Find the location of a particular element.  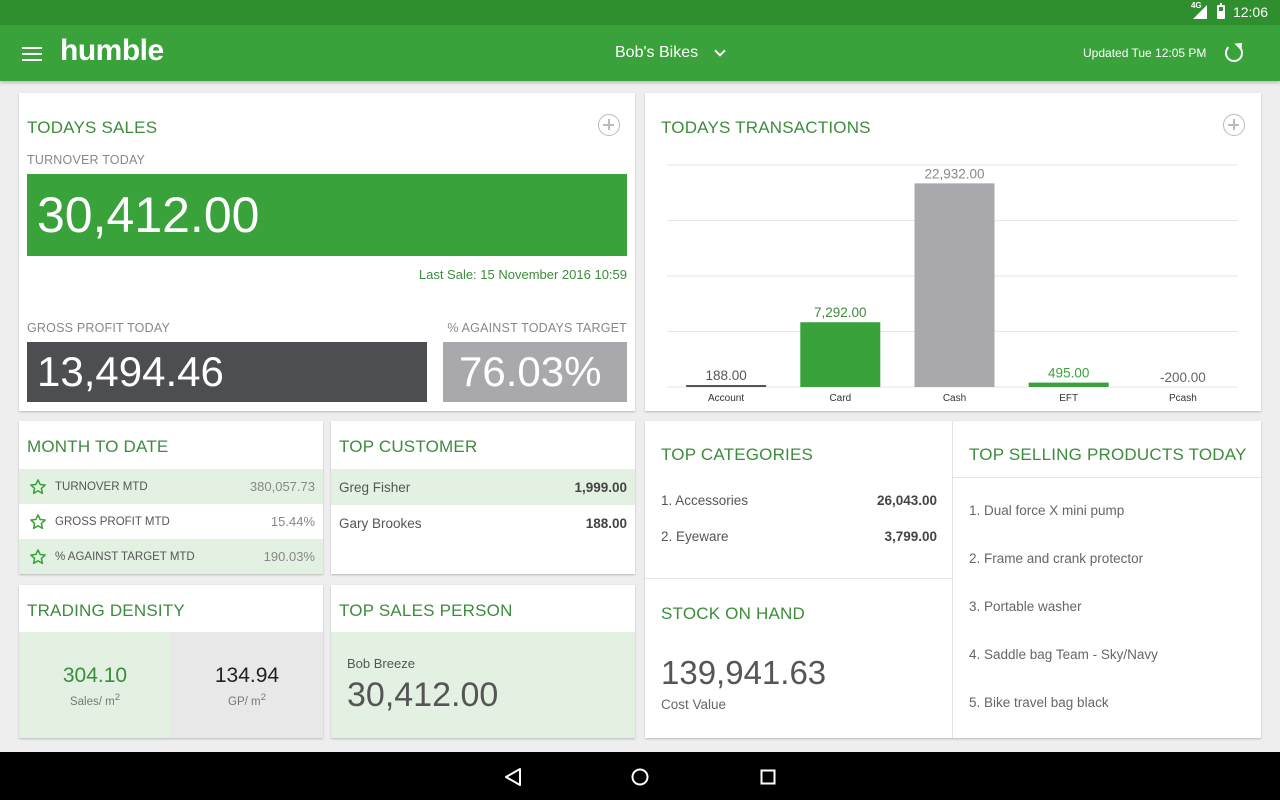

customer-row: Gary Brookes 188.00 is located at coordinates (483, 523).